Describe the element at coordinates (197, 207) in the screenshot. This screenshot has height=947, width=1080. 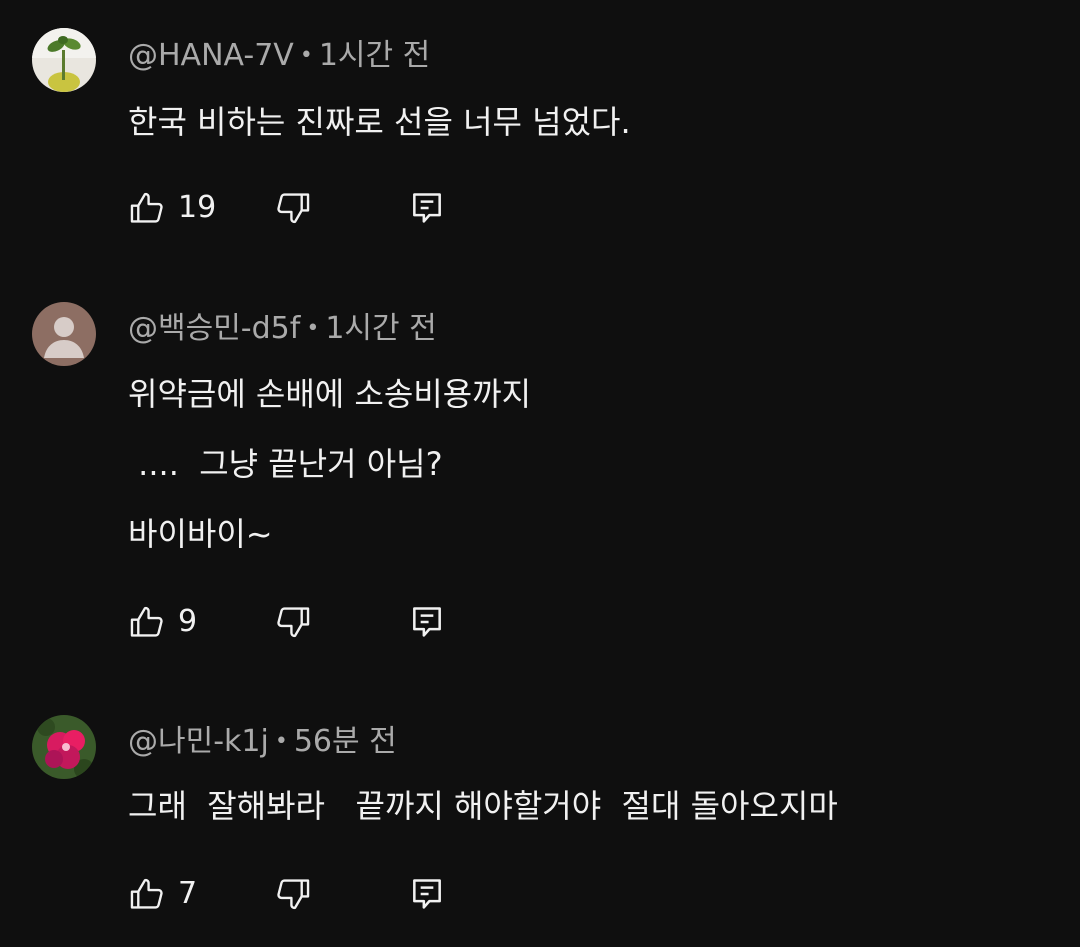
I see `like-count: 19` at that location.